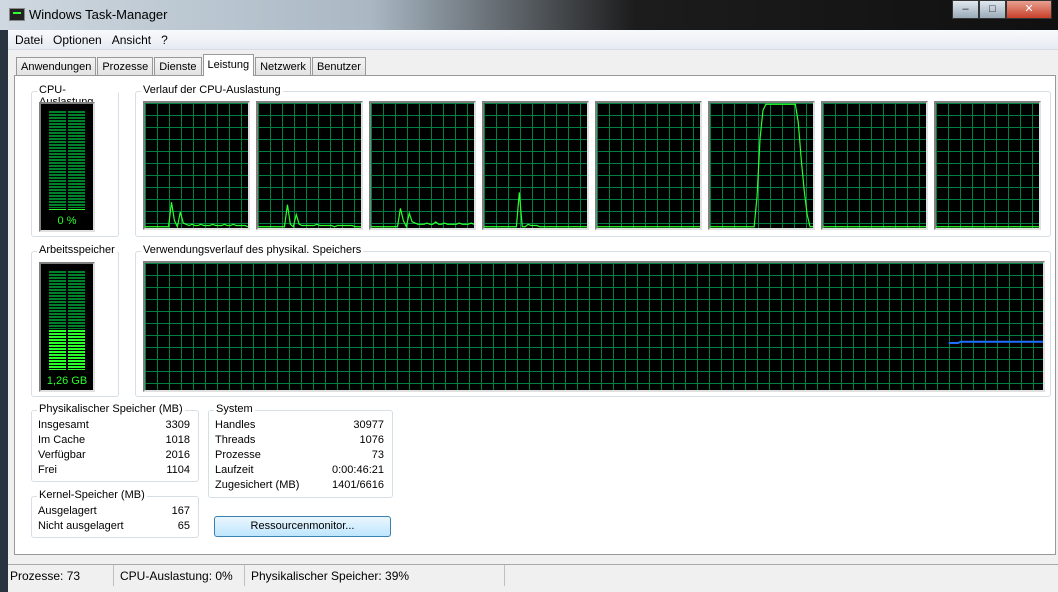 The image size is (1058, 592). Describe the element at coordinates (238, 455) in the screenshot. I see `row-label: Prozesse` at that location.